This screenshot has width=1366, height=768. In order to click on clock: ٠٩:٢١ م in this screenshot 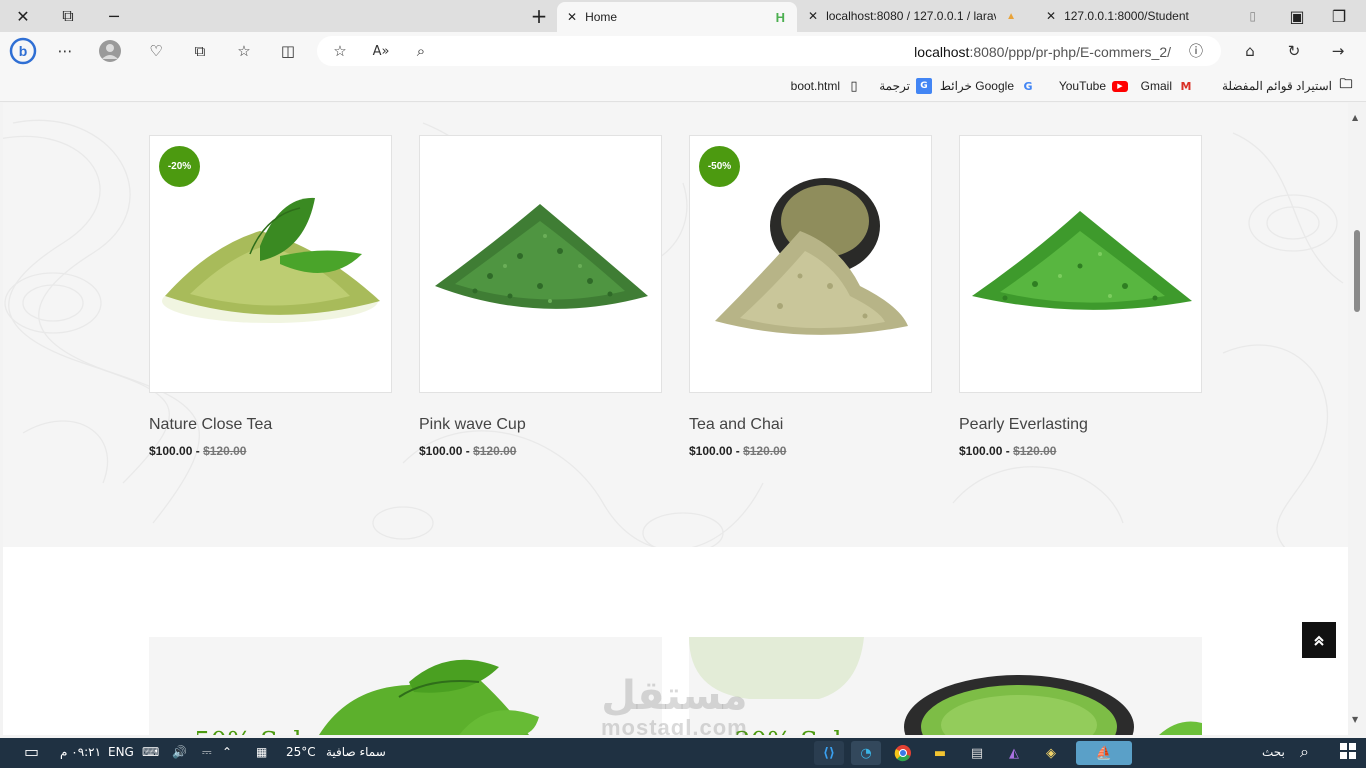, I will do `click(80, 752)`.